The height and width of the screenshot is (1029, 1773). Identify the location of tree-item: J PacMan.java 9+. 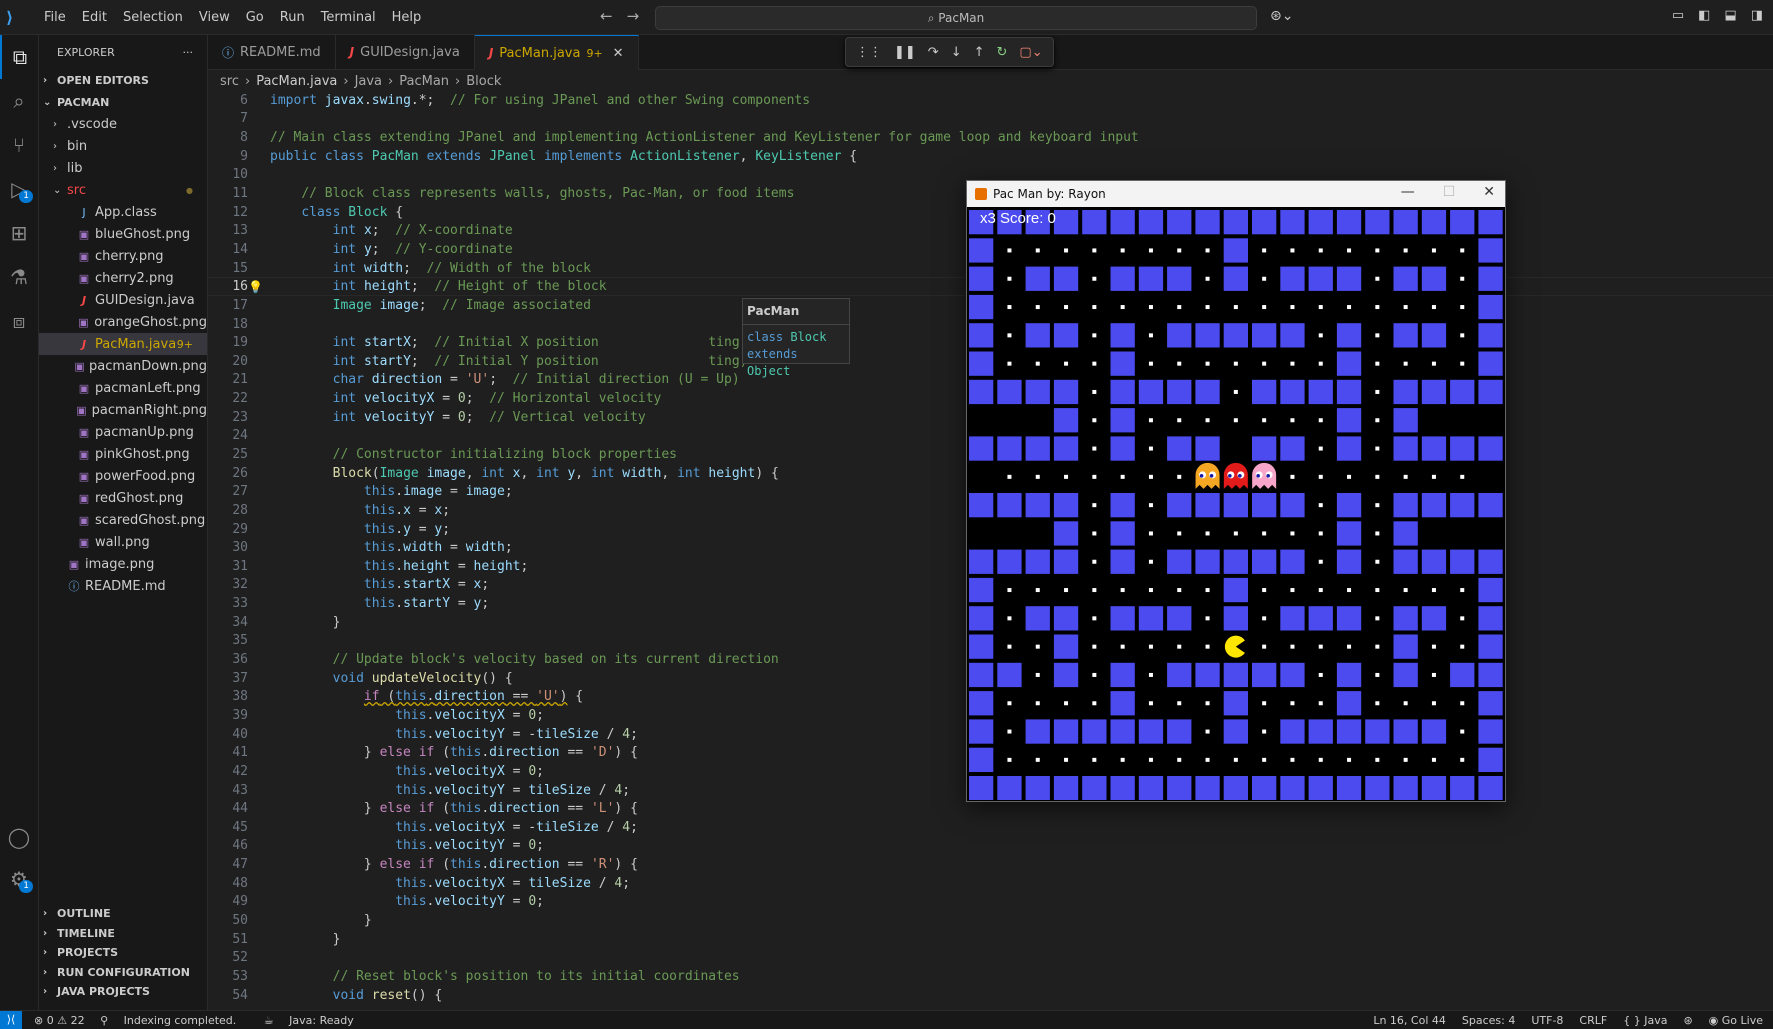
(123, 344).